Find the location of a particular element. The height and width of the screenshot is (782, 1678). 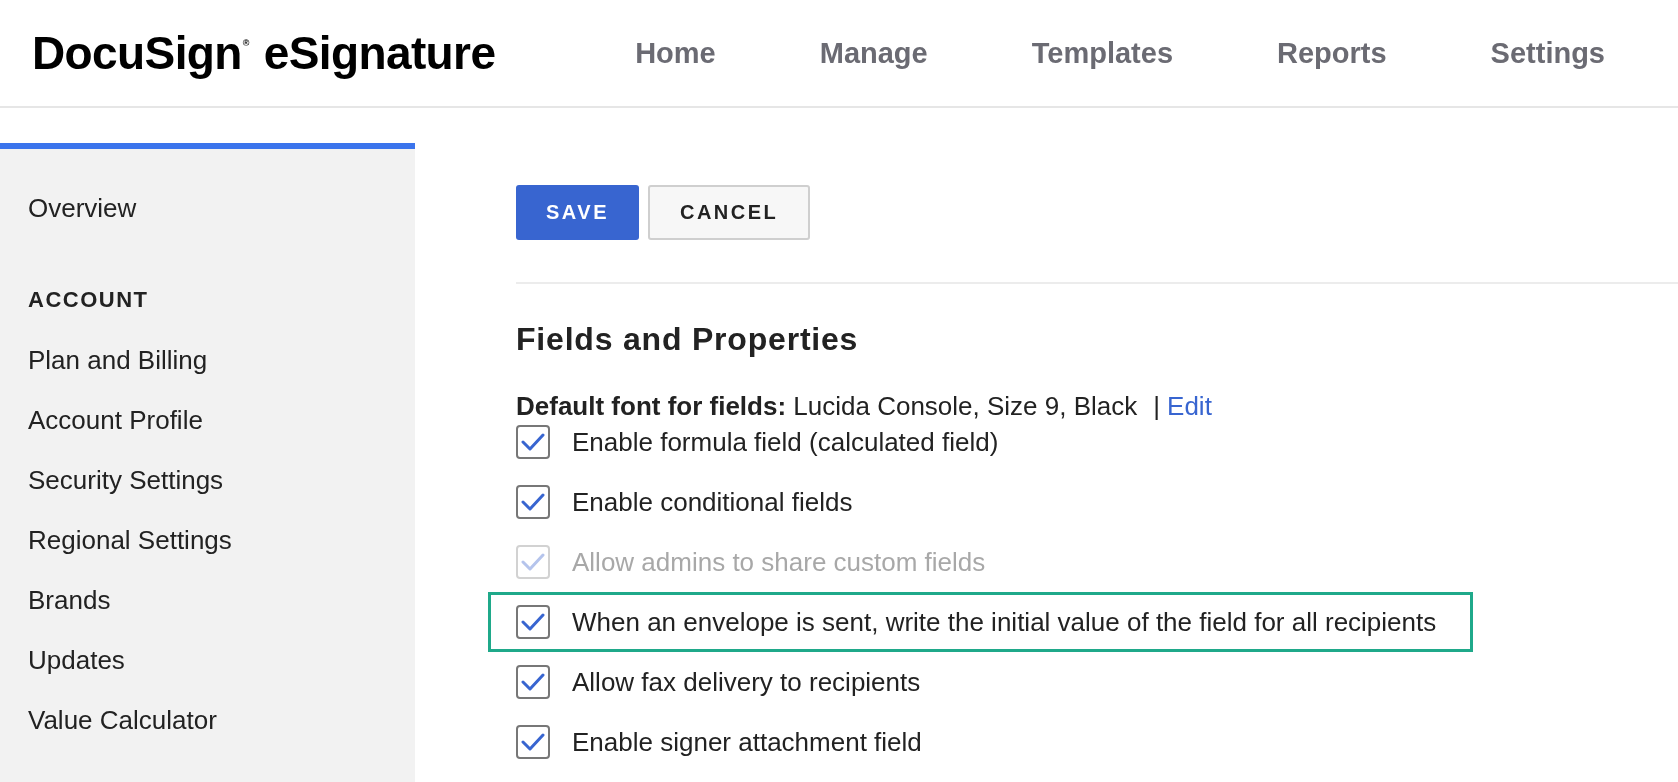

sidebar-item: Value Calculator is located at coordinates (207, 720).